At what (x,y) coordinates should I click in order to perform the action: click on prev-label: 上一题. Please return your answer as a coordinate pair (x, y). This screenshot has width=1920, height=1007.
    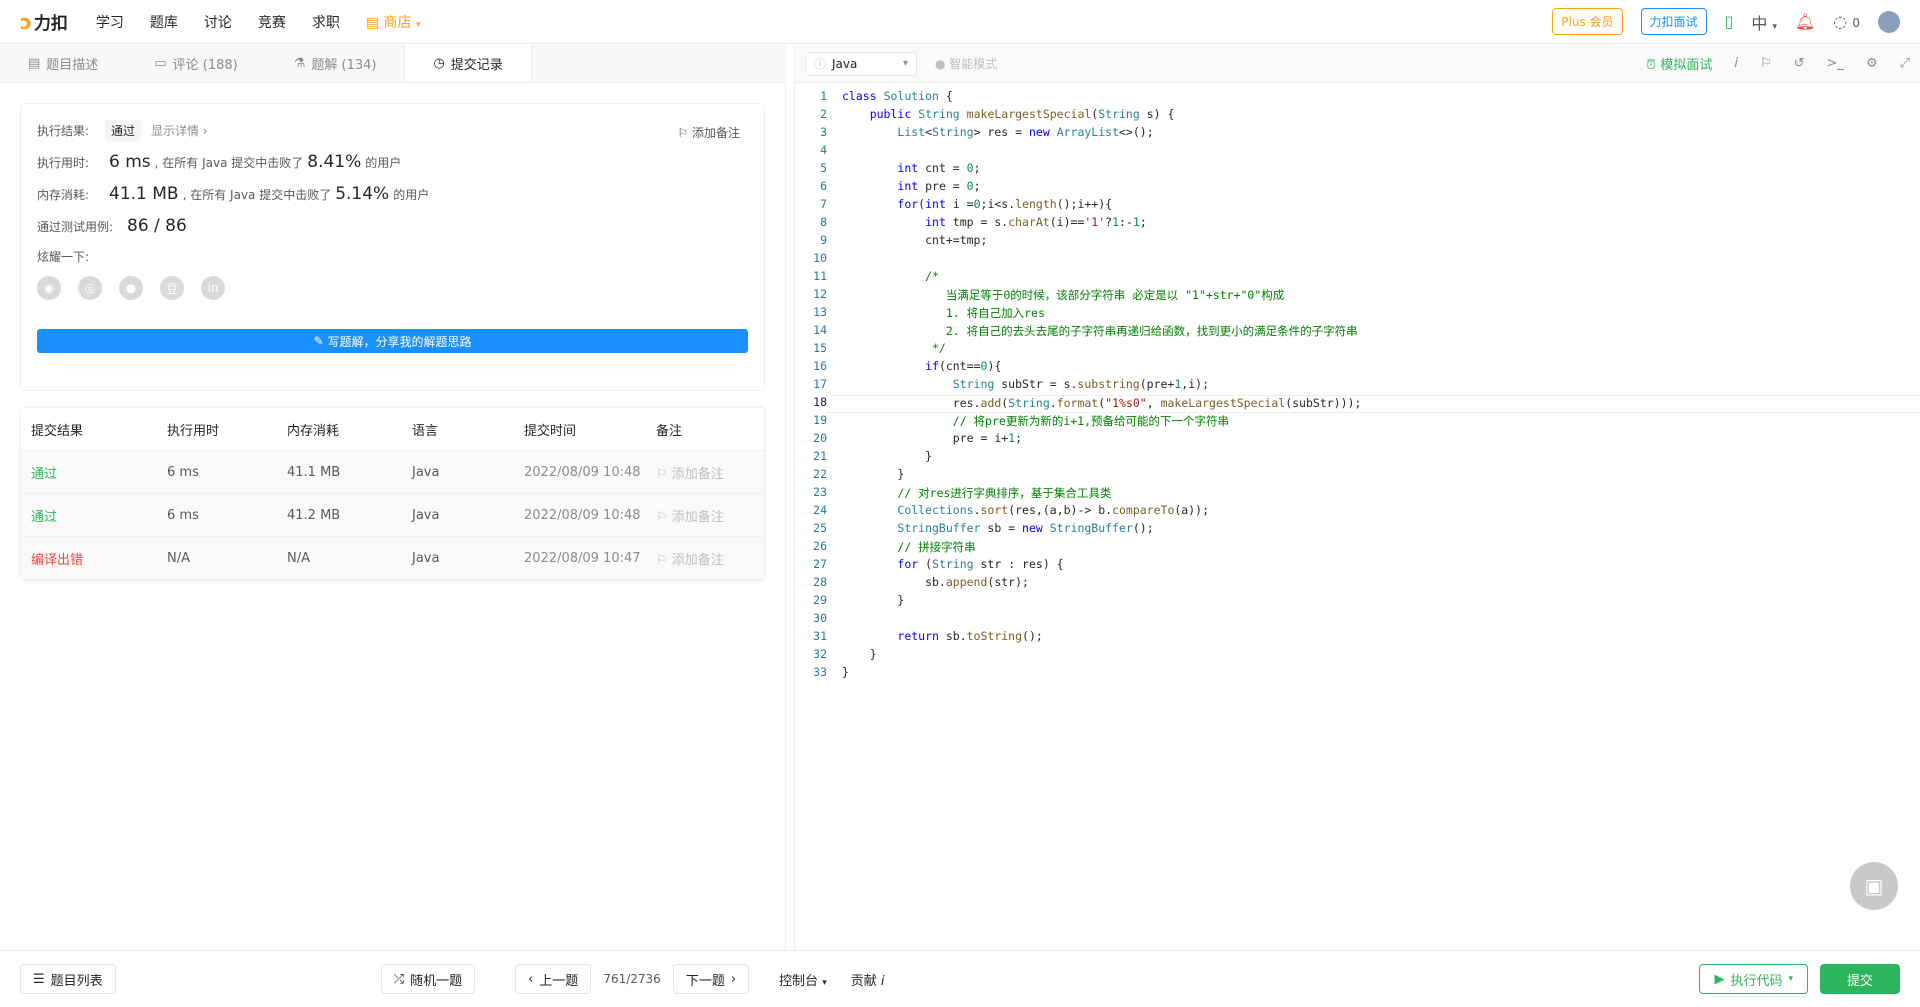
    Looking at the image, I should click on (559, 981).